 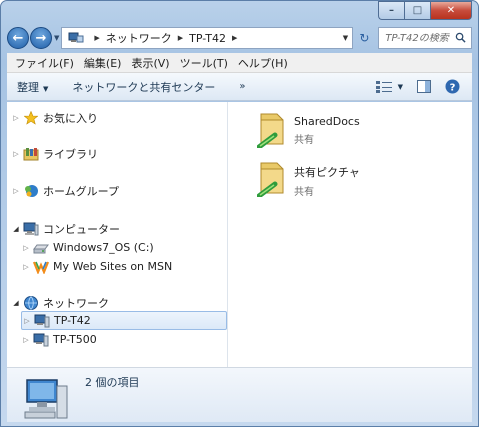 I want to click on file-name: 共有ピクチャ, so click(x=327, y=172).